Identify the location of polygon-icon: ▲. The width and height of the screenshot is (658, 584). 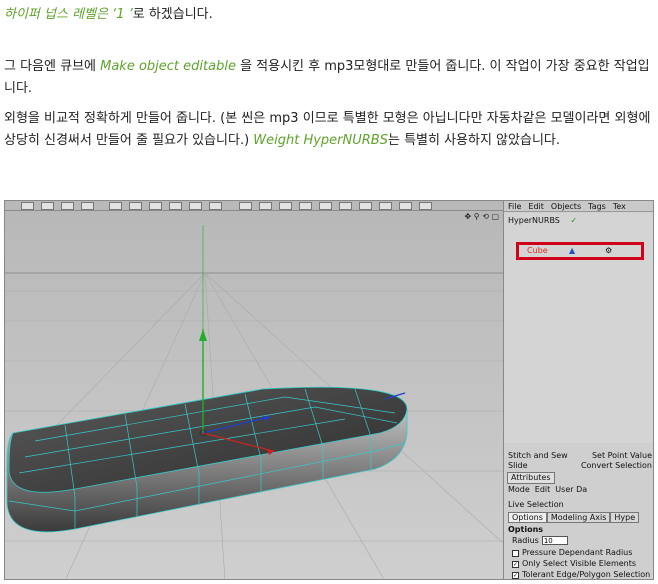
(572, 250).